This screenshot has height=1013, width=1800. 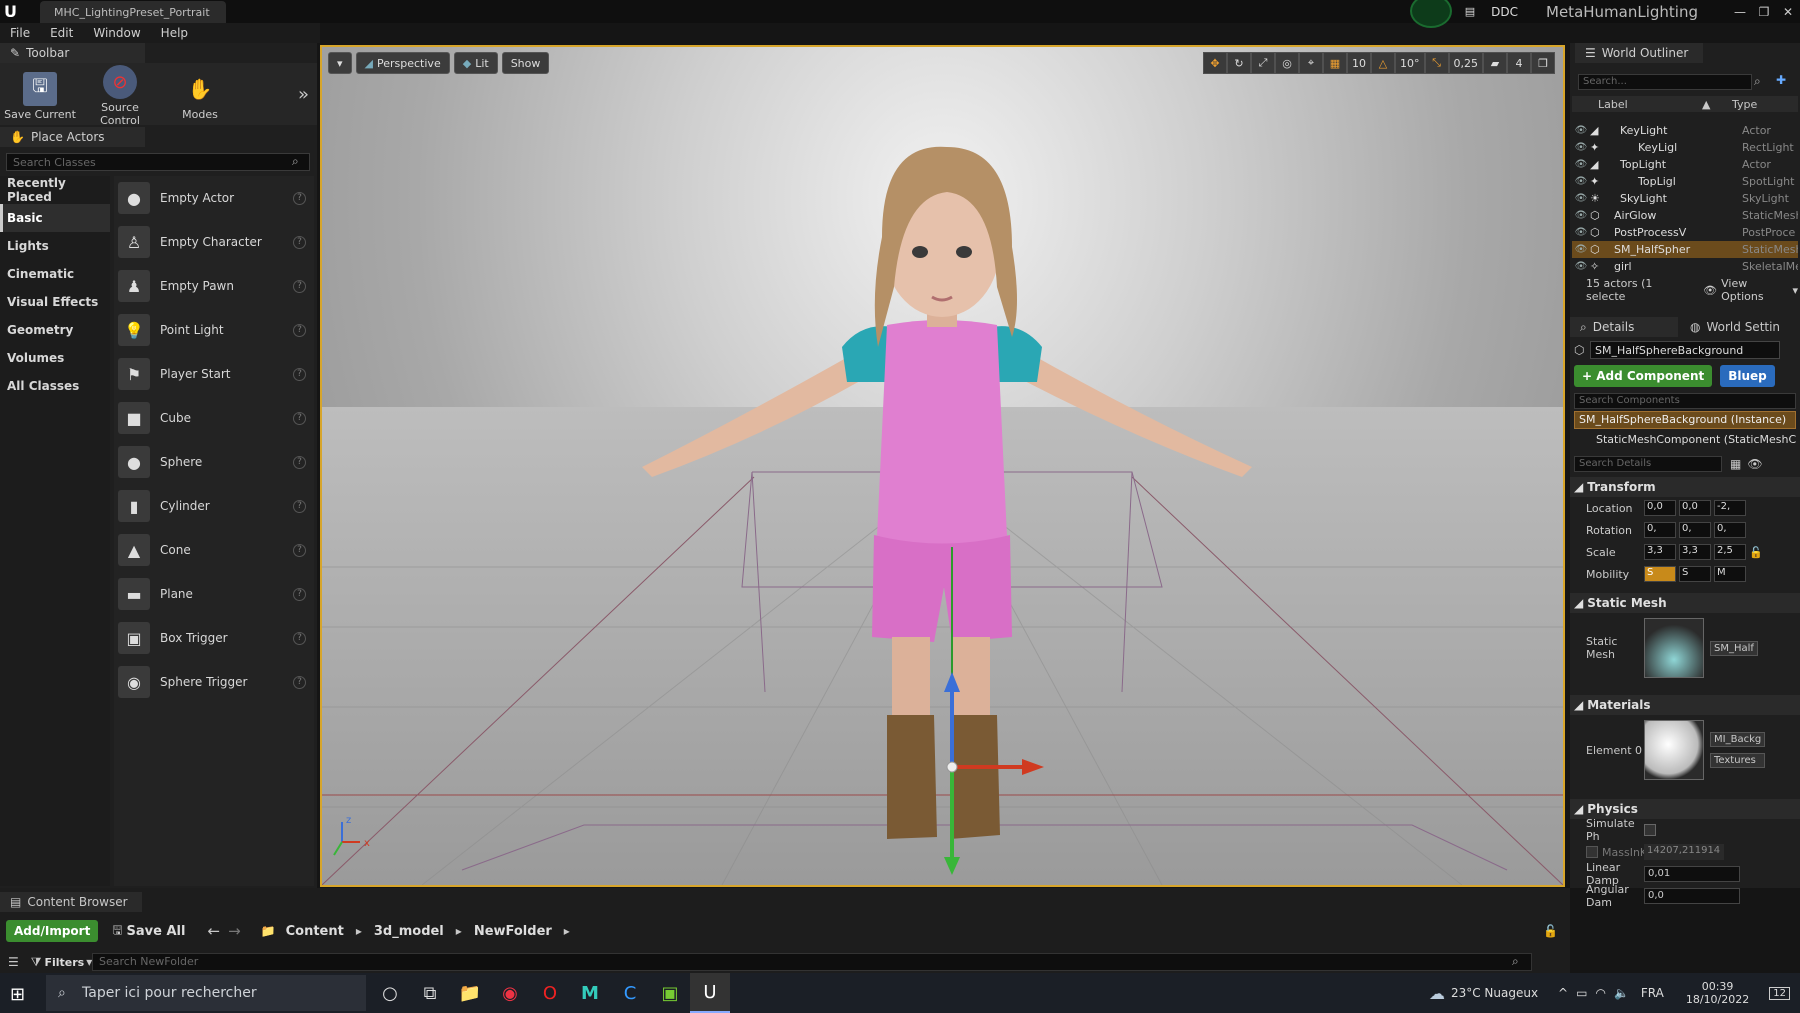 What do you see at coordinates (1738, 739) in the screenshot?
I see `material-dropdown: MI_Backg` at bounding box center [1738, 739].